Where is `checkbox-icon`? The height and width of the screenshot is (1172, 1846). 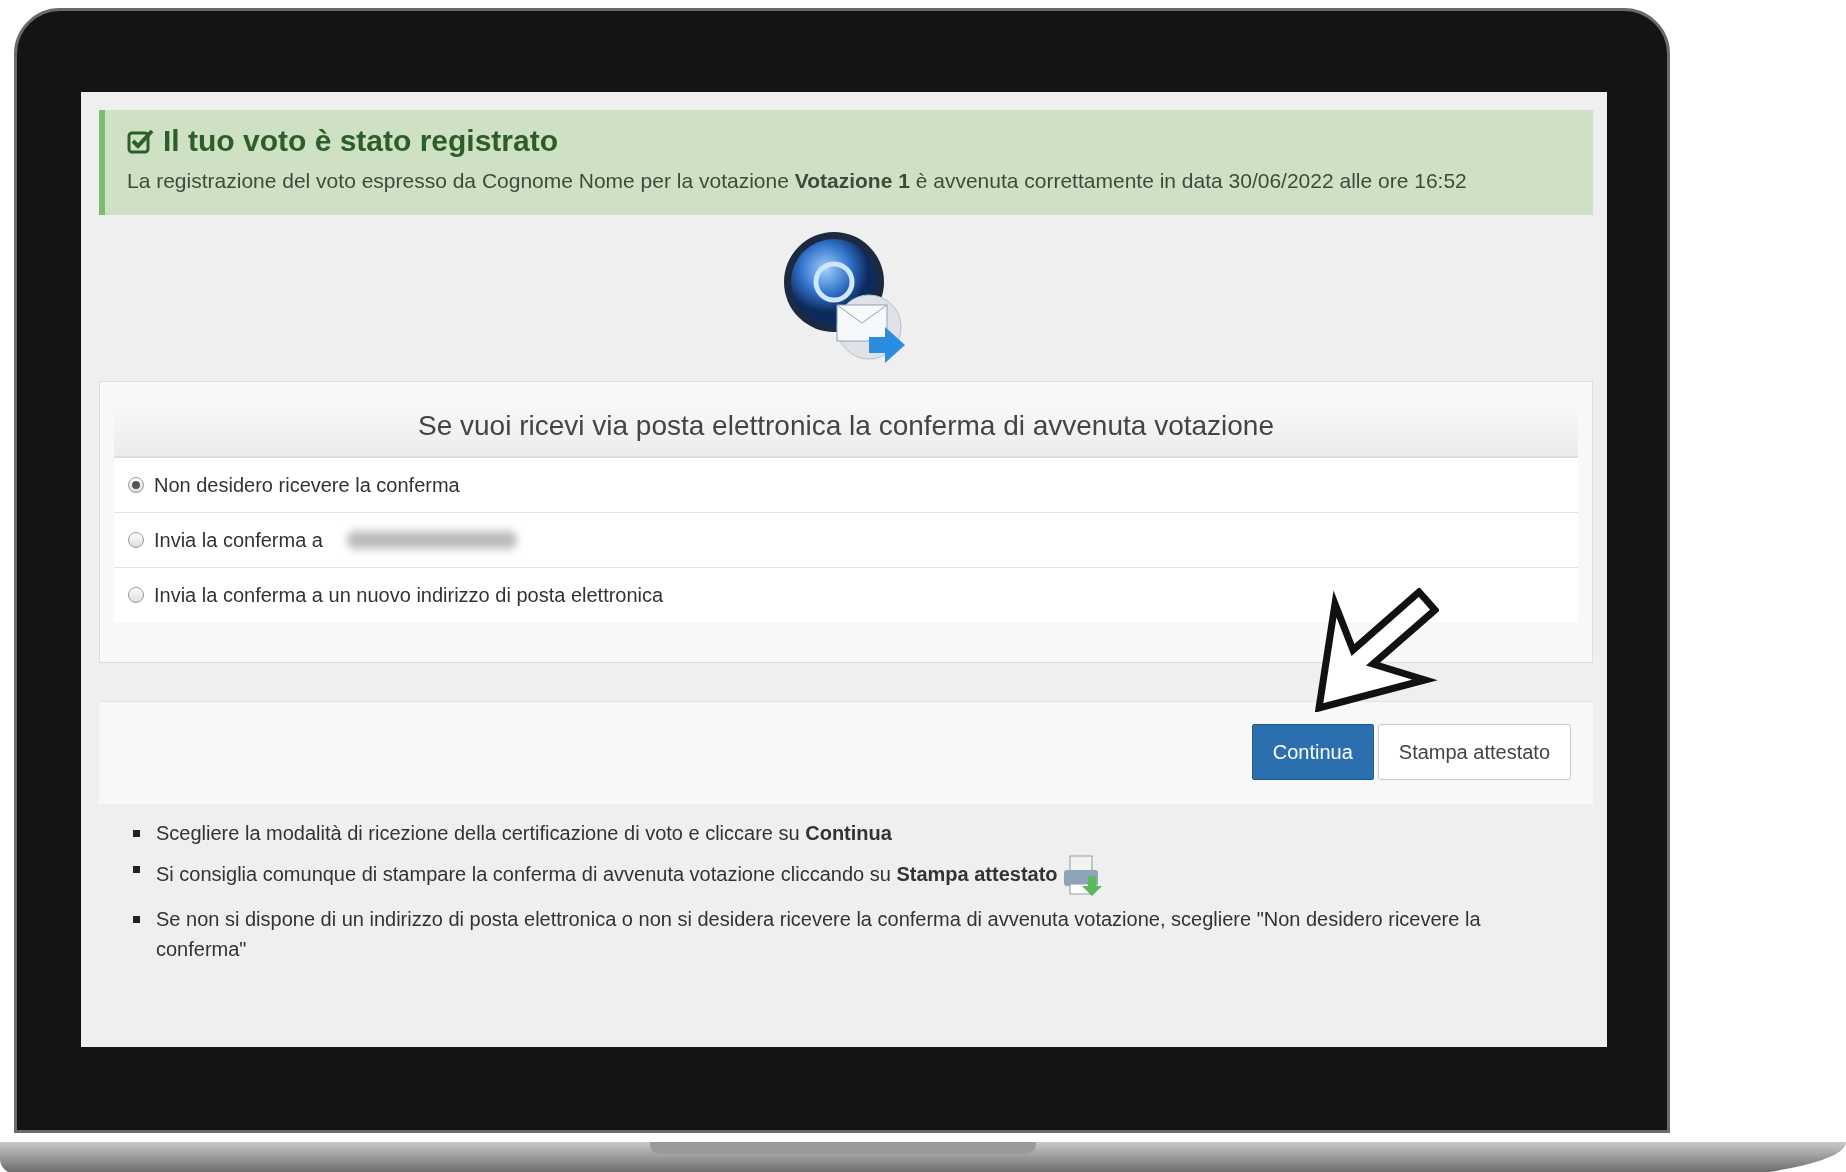 checkbox-icon is located at coordinates (141, 141).